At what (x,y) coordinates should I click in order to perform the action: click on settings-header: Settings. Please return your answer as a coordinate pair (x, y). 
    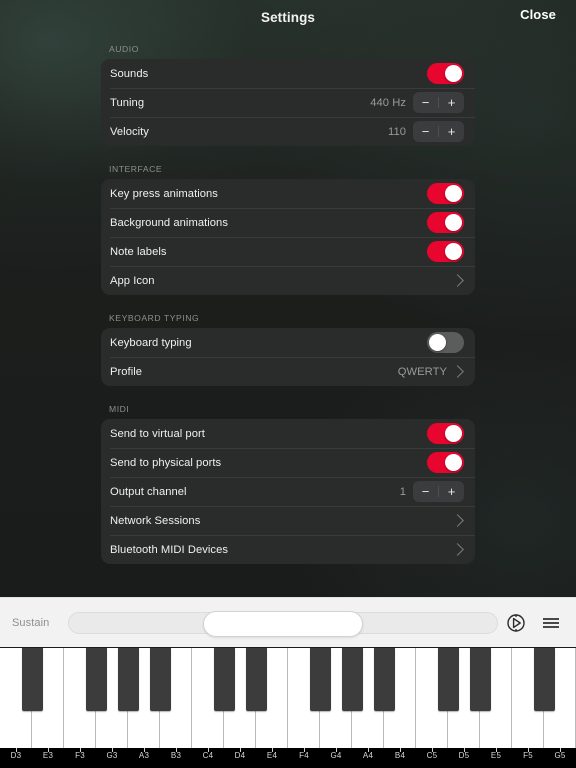
    Looking at the image, I should click on (288, 17).